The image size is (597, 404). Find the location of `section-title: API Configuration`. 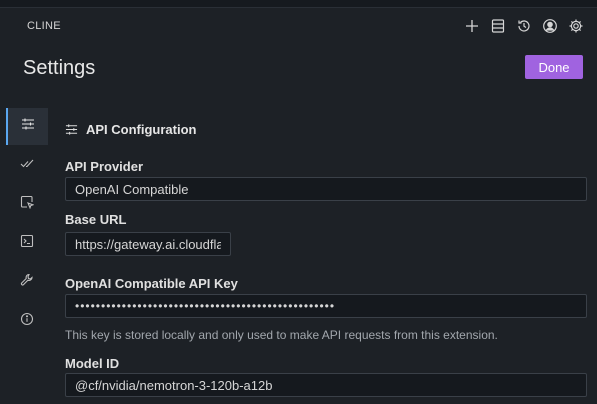

section-title: API Configuration is located at coordinates (141, 129).